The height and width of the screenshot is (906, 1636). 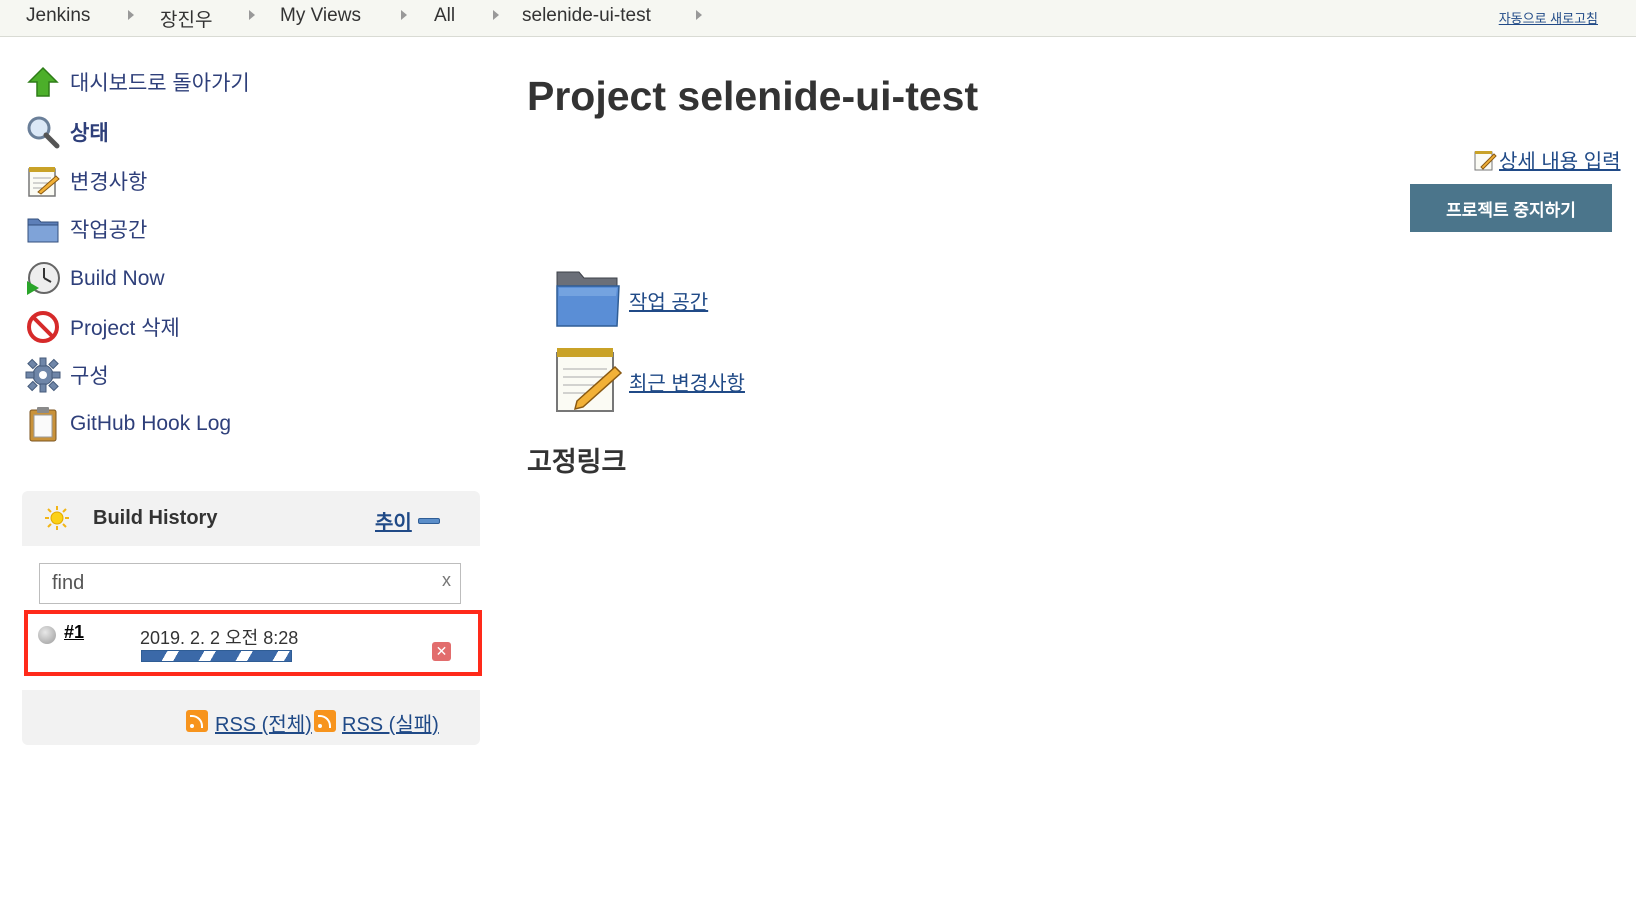 I want to click on task-label: 상태, so click(x=89, y=132).